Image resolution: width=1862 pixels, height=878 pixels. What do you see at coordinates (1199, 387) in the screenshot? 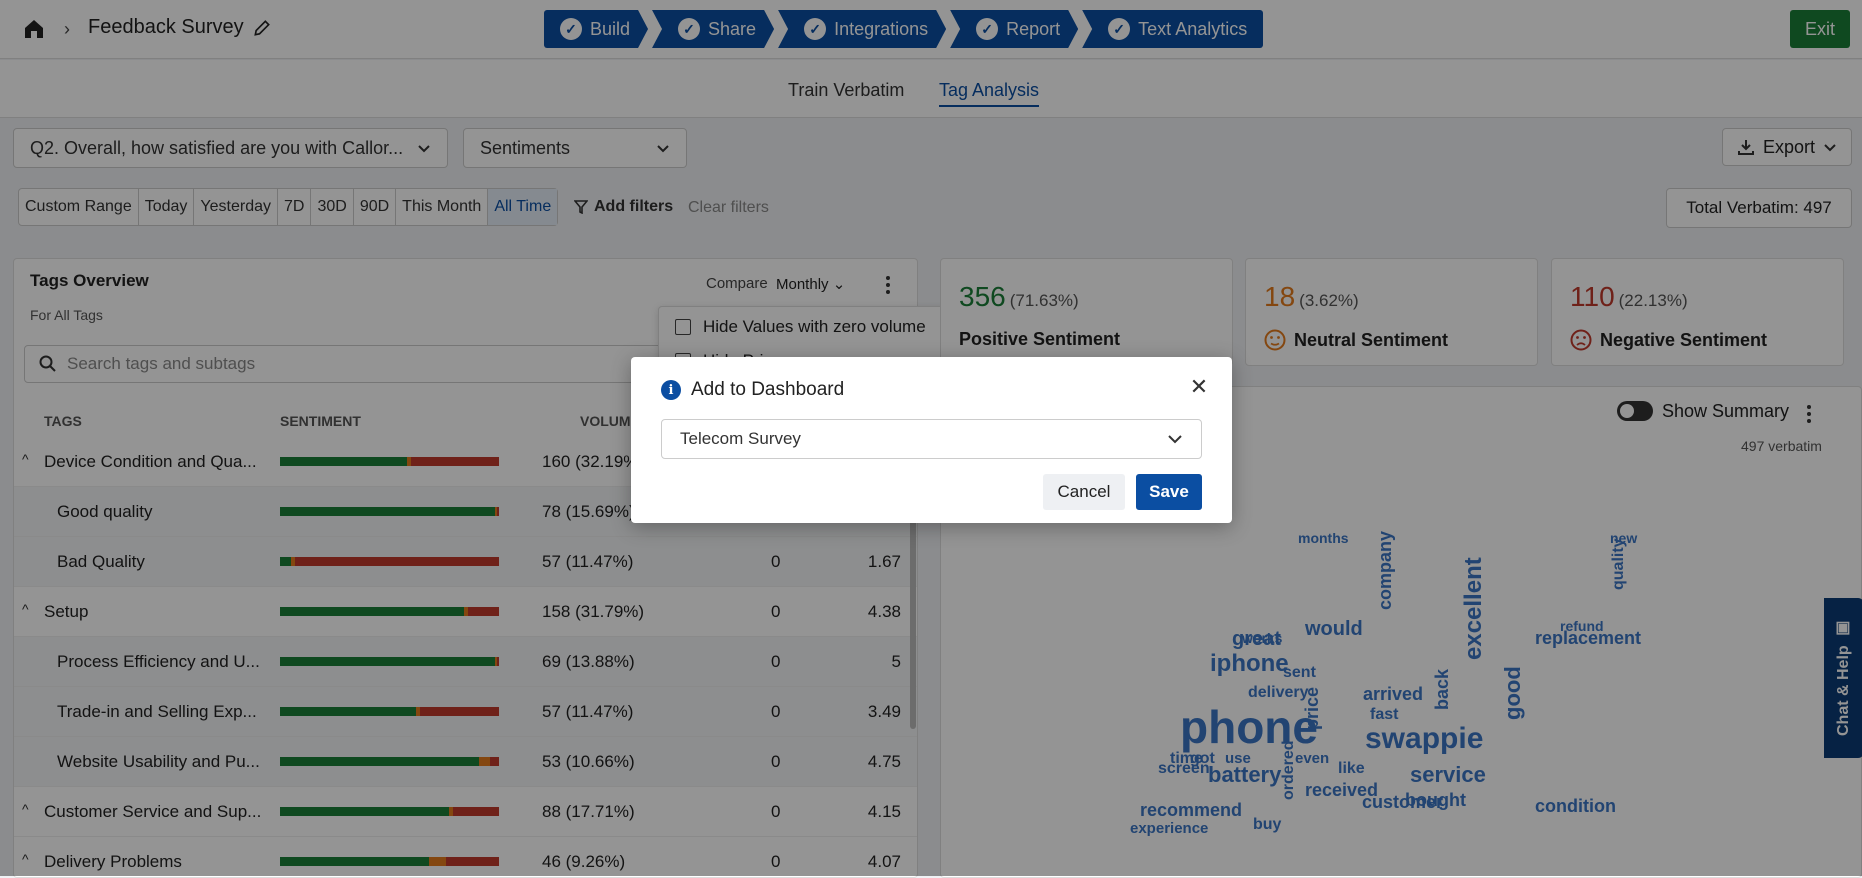
I see `close-icon: ✕` at bounding box center [1199, 387].